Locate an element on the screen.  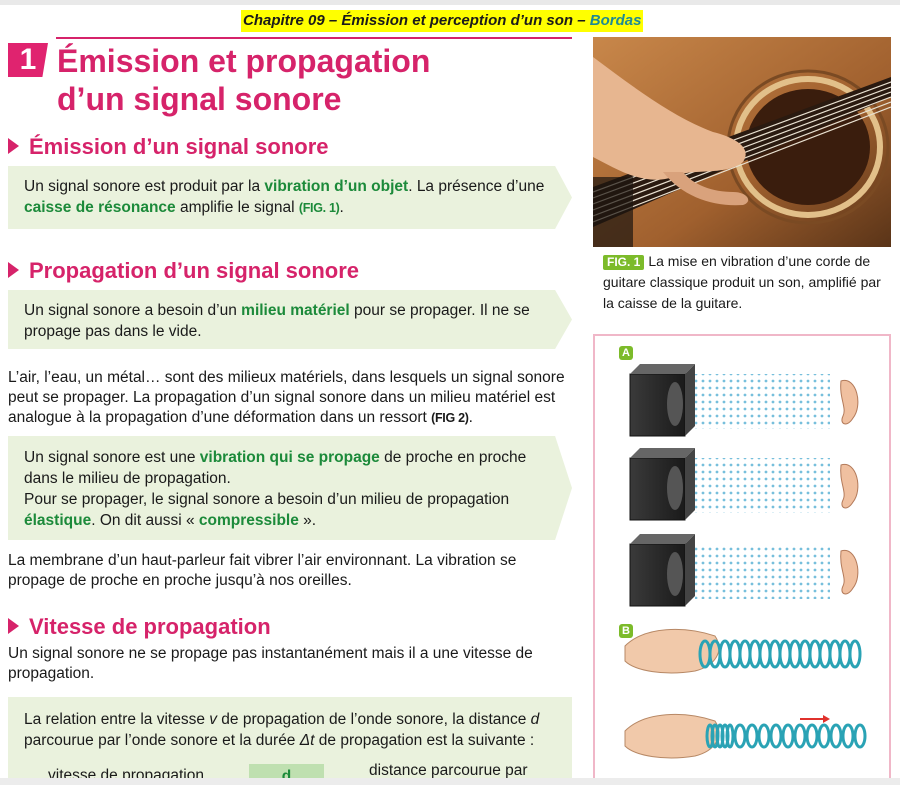
heading-propagation: Propagation d’un signal sonore is located at coordinates (183, 271).